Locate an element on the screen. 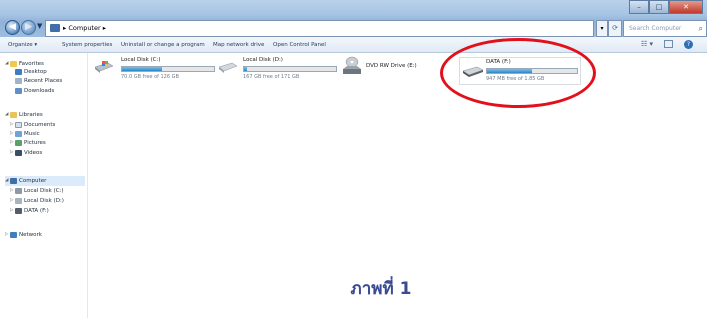  search-input: Search Computer ⌕ is located at coordinates (665, 28).